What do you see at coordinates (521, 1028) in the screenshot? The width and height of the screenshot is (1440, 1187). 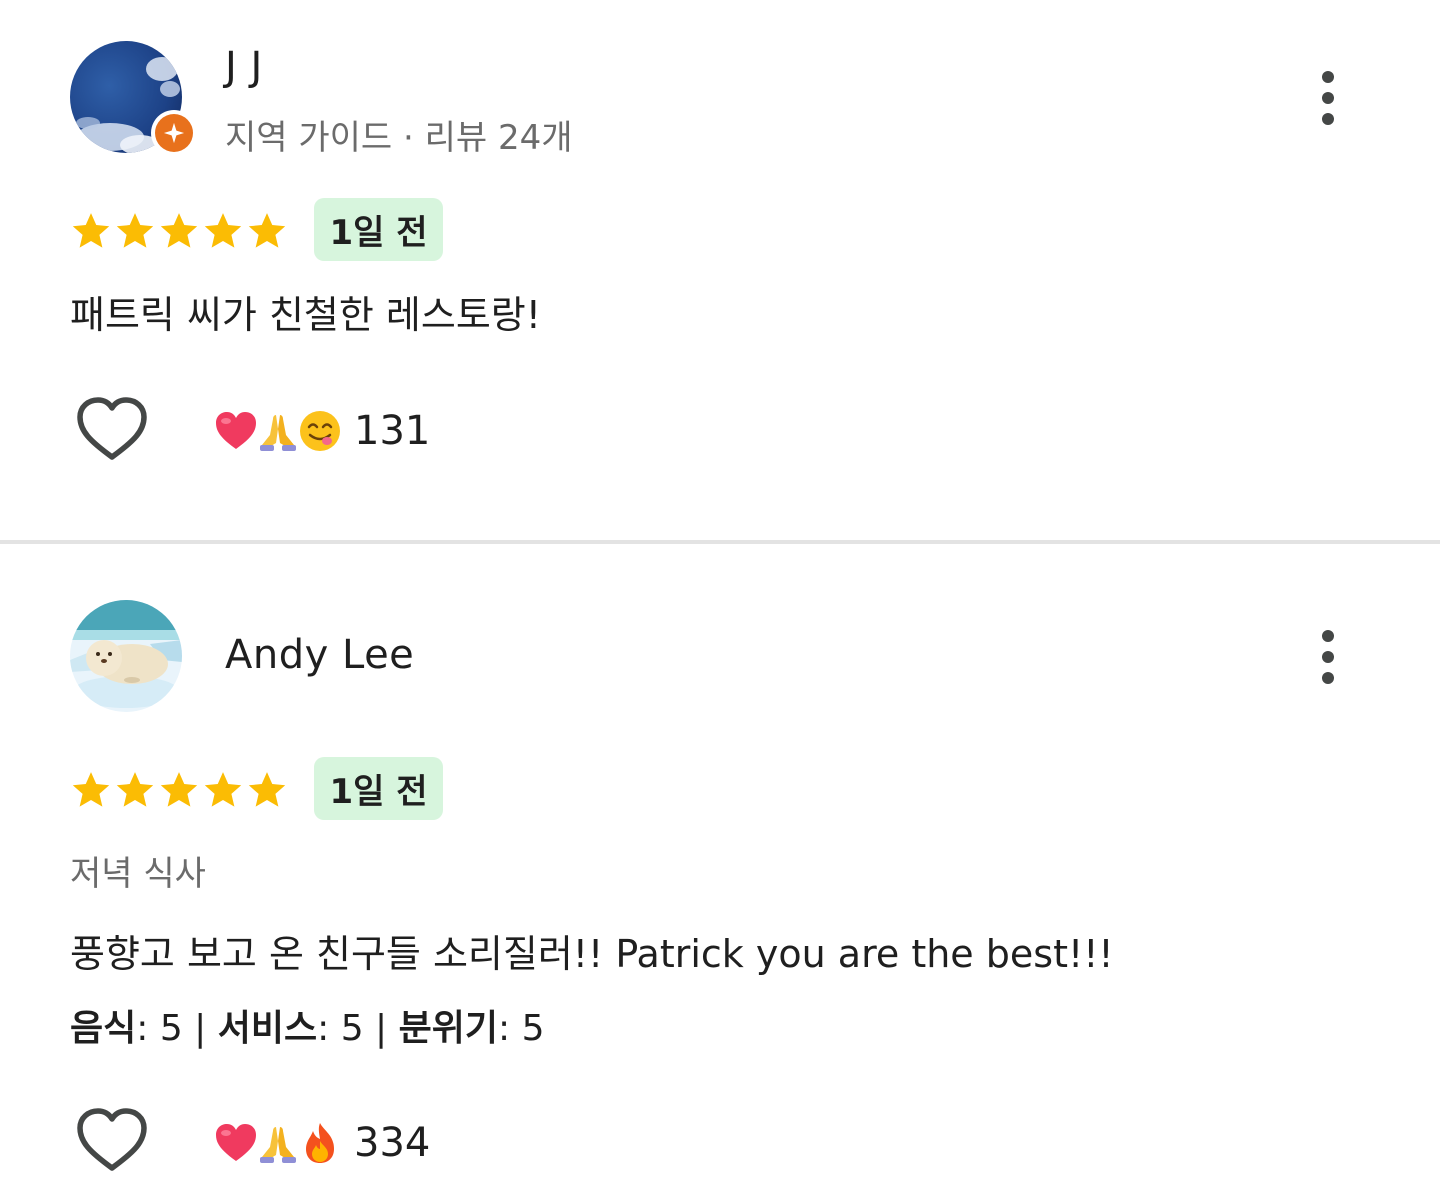 I see `sub-rating-value: : 5` at bounding box center [521, 1028].